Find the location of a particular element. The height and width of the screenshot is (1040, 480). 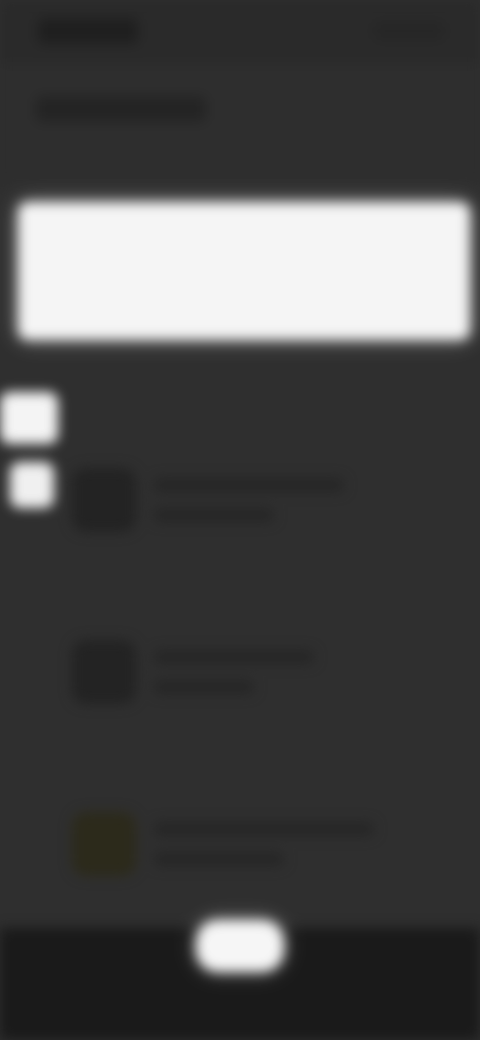

page-title is located at coordinates (121, 109).